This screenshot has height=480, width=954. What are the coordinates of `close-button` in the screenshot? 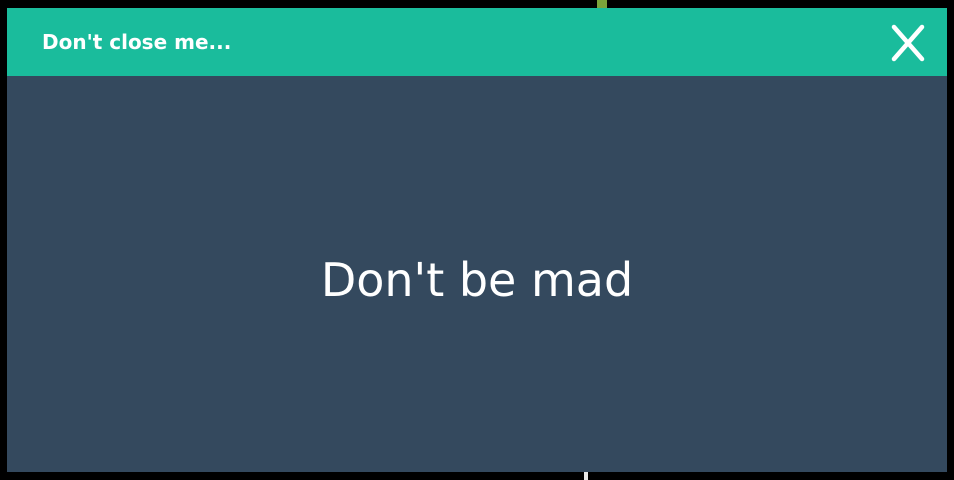 It's located at (908, 43).